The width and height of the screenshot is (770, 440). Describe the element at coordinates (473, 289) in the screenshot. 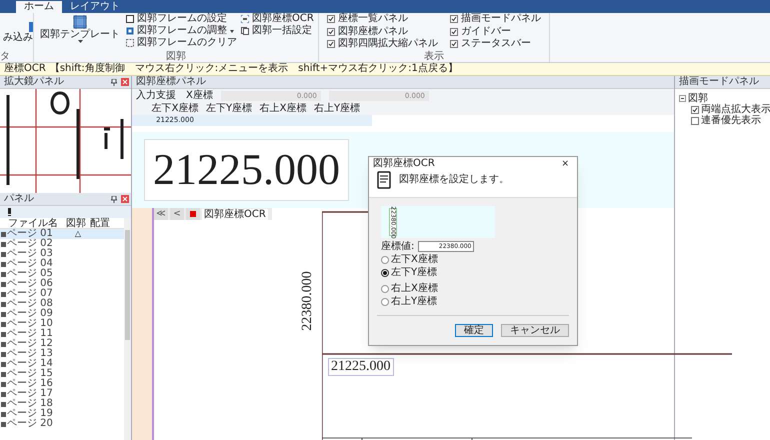

I see `radio-option: 右上X座標` at that location.